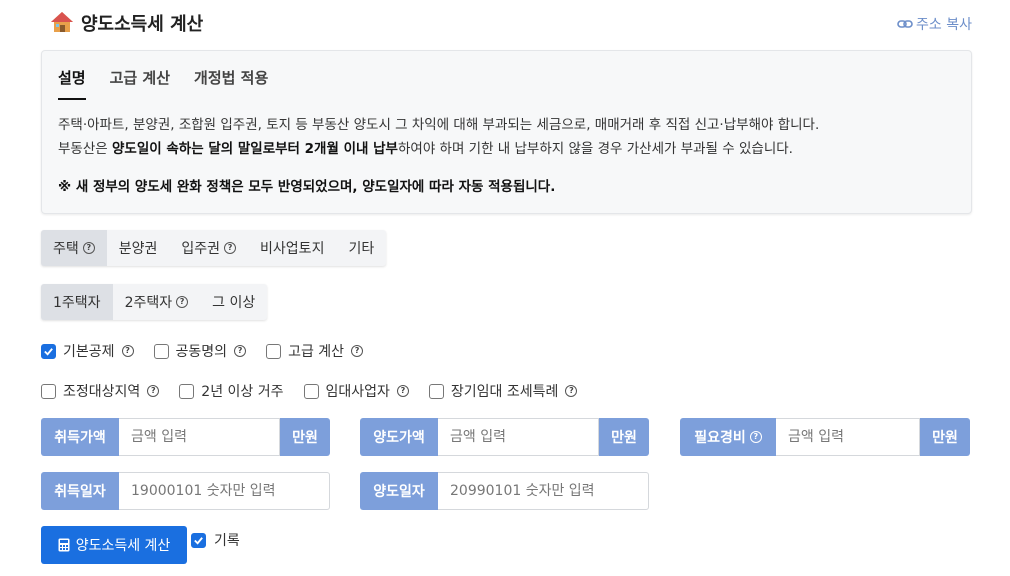 Image resolution: width=1010 pixels, height=576 pixels. I want to click on property-type-other-label: 기타, so click(361, 249).